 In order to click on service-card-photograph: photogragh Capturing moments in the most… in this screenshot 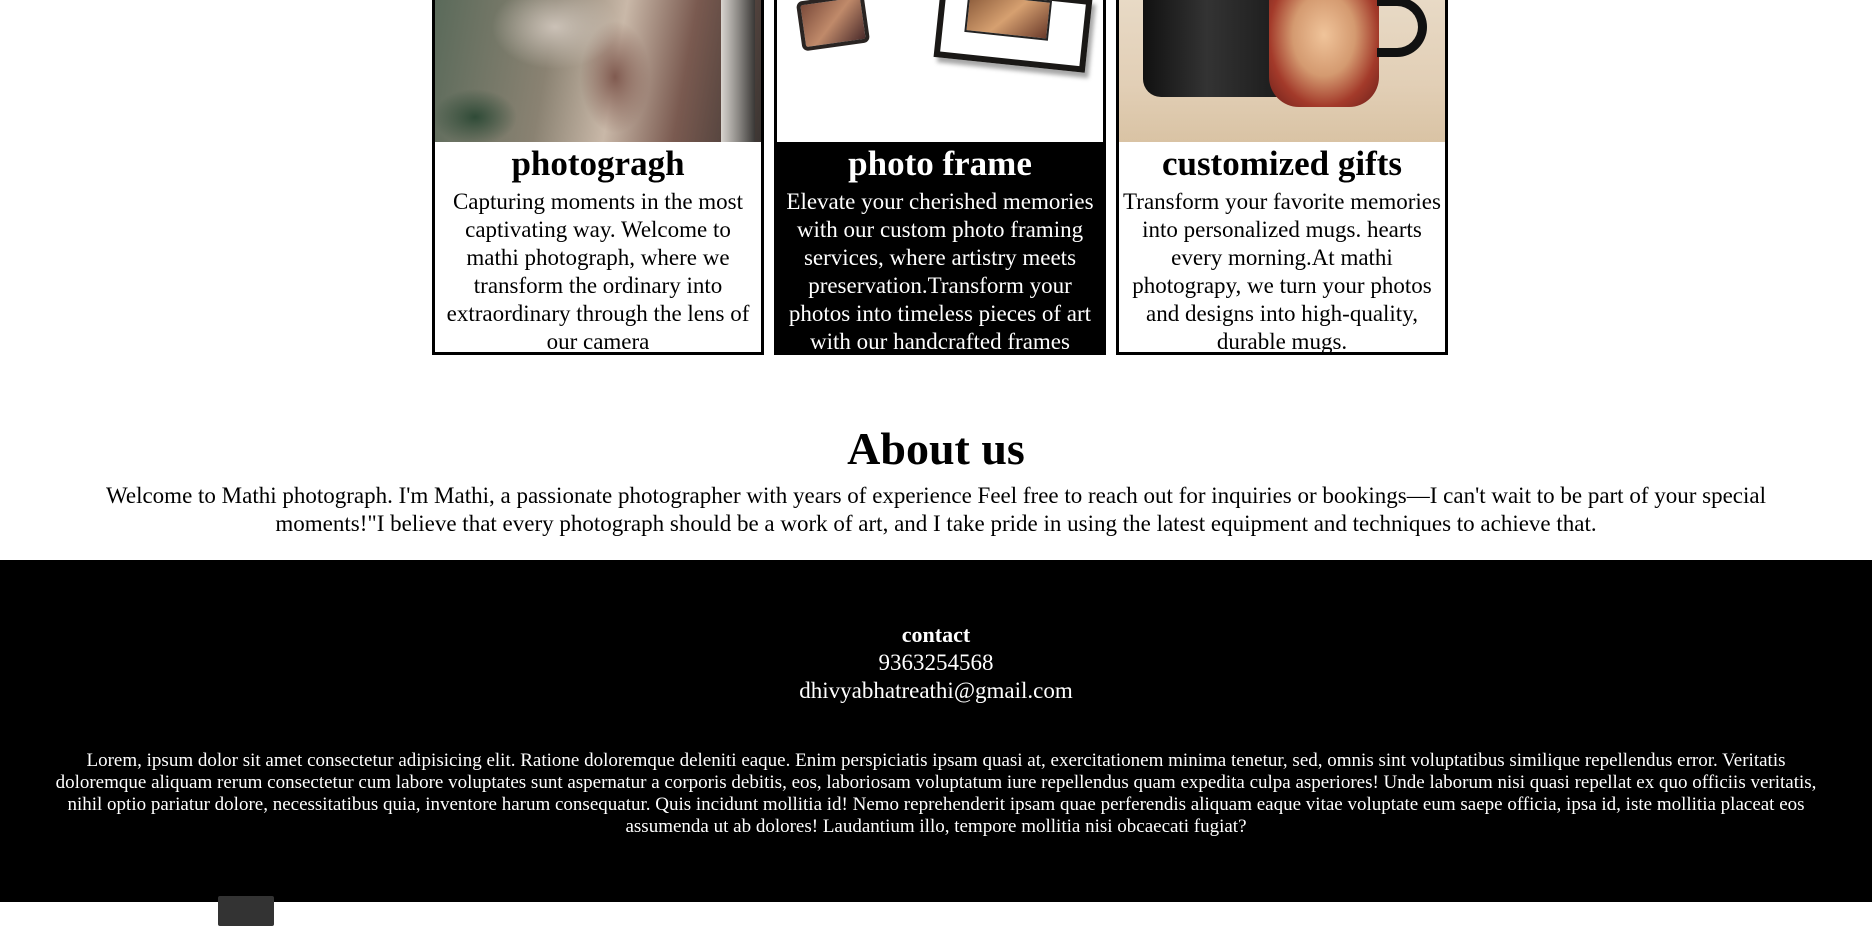, I will do `click(598, 177)`.